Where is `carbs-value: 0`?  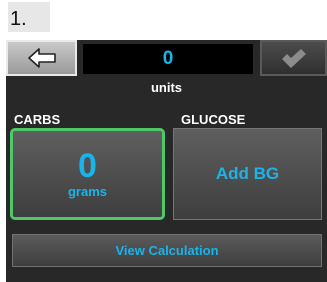 carbs-value: 0 is located at coordinates (87, 165).